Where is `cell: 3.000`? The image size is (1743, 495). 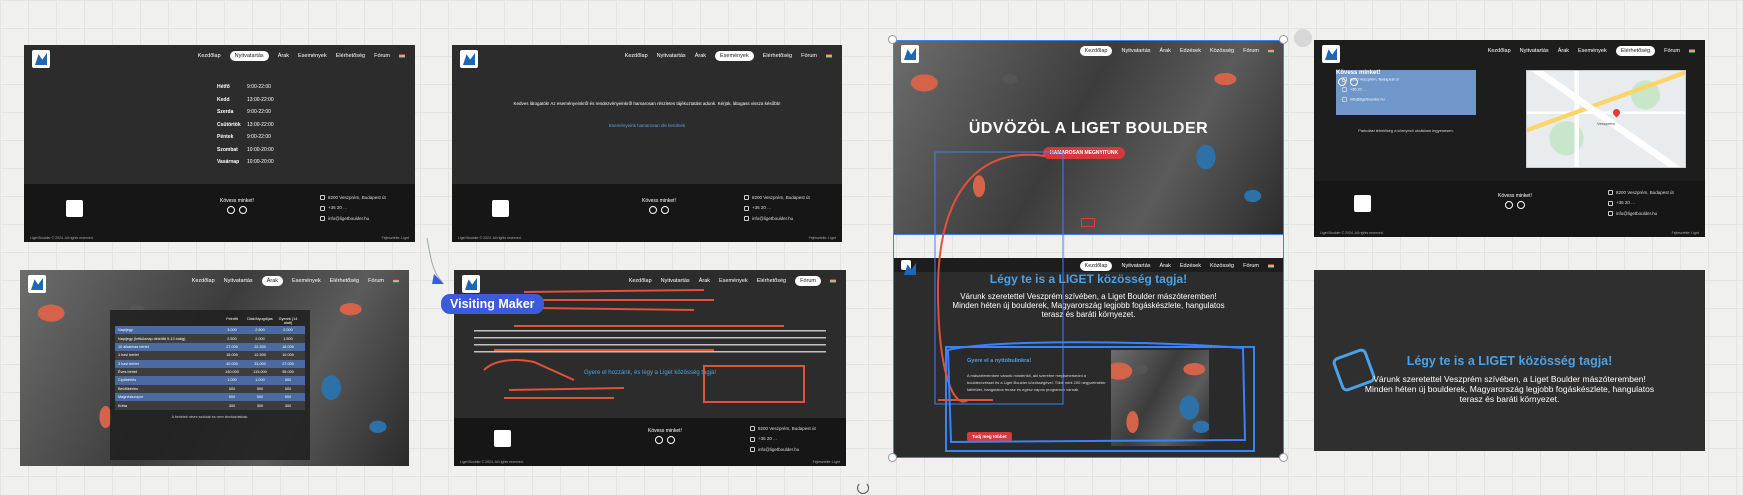 cell: 3.000 is located at coordinates (232, 330).